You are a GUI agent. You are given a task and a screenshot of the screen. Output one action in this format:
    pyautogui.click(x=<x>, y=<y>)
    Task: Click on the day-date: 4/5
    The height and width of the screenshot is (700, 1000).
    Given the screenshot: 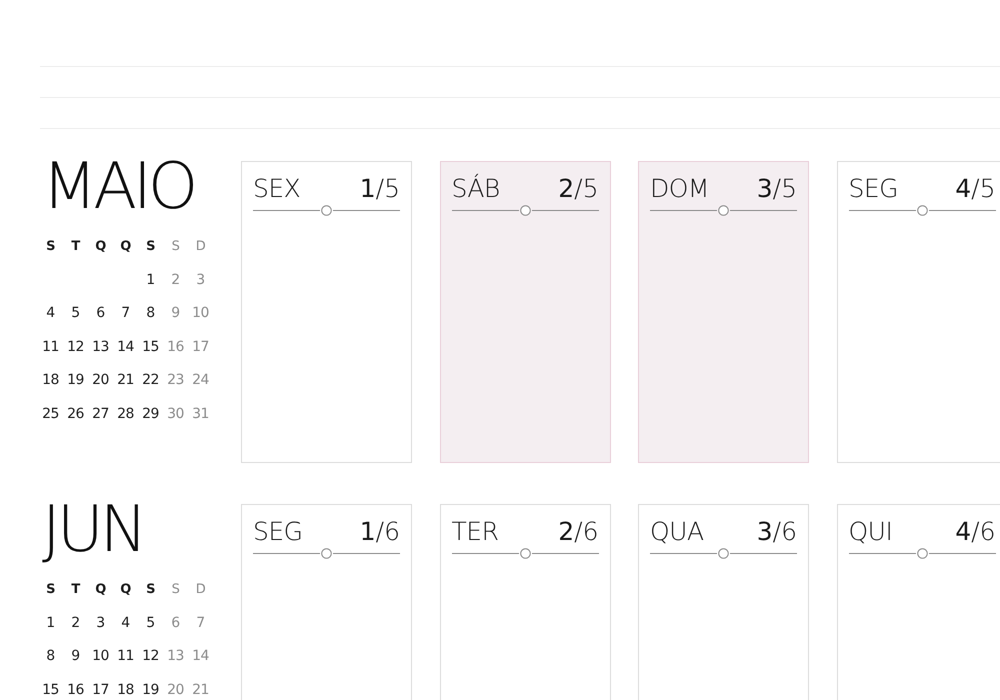 What is the action you would take?
    pyautogui.click(x=975, y=189)
    